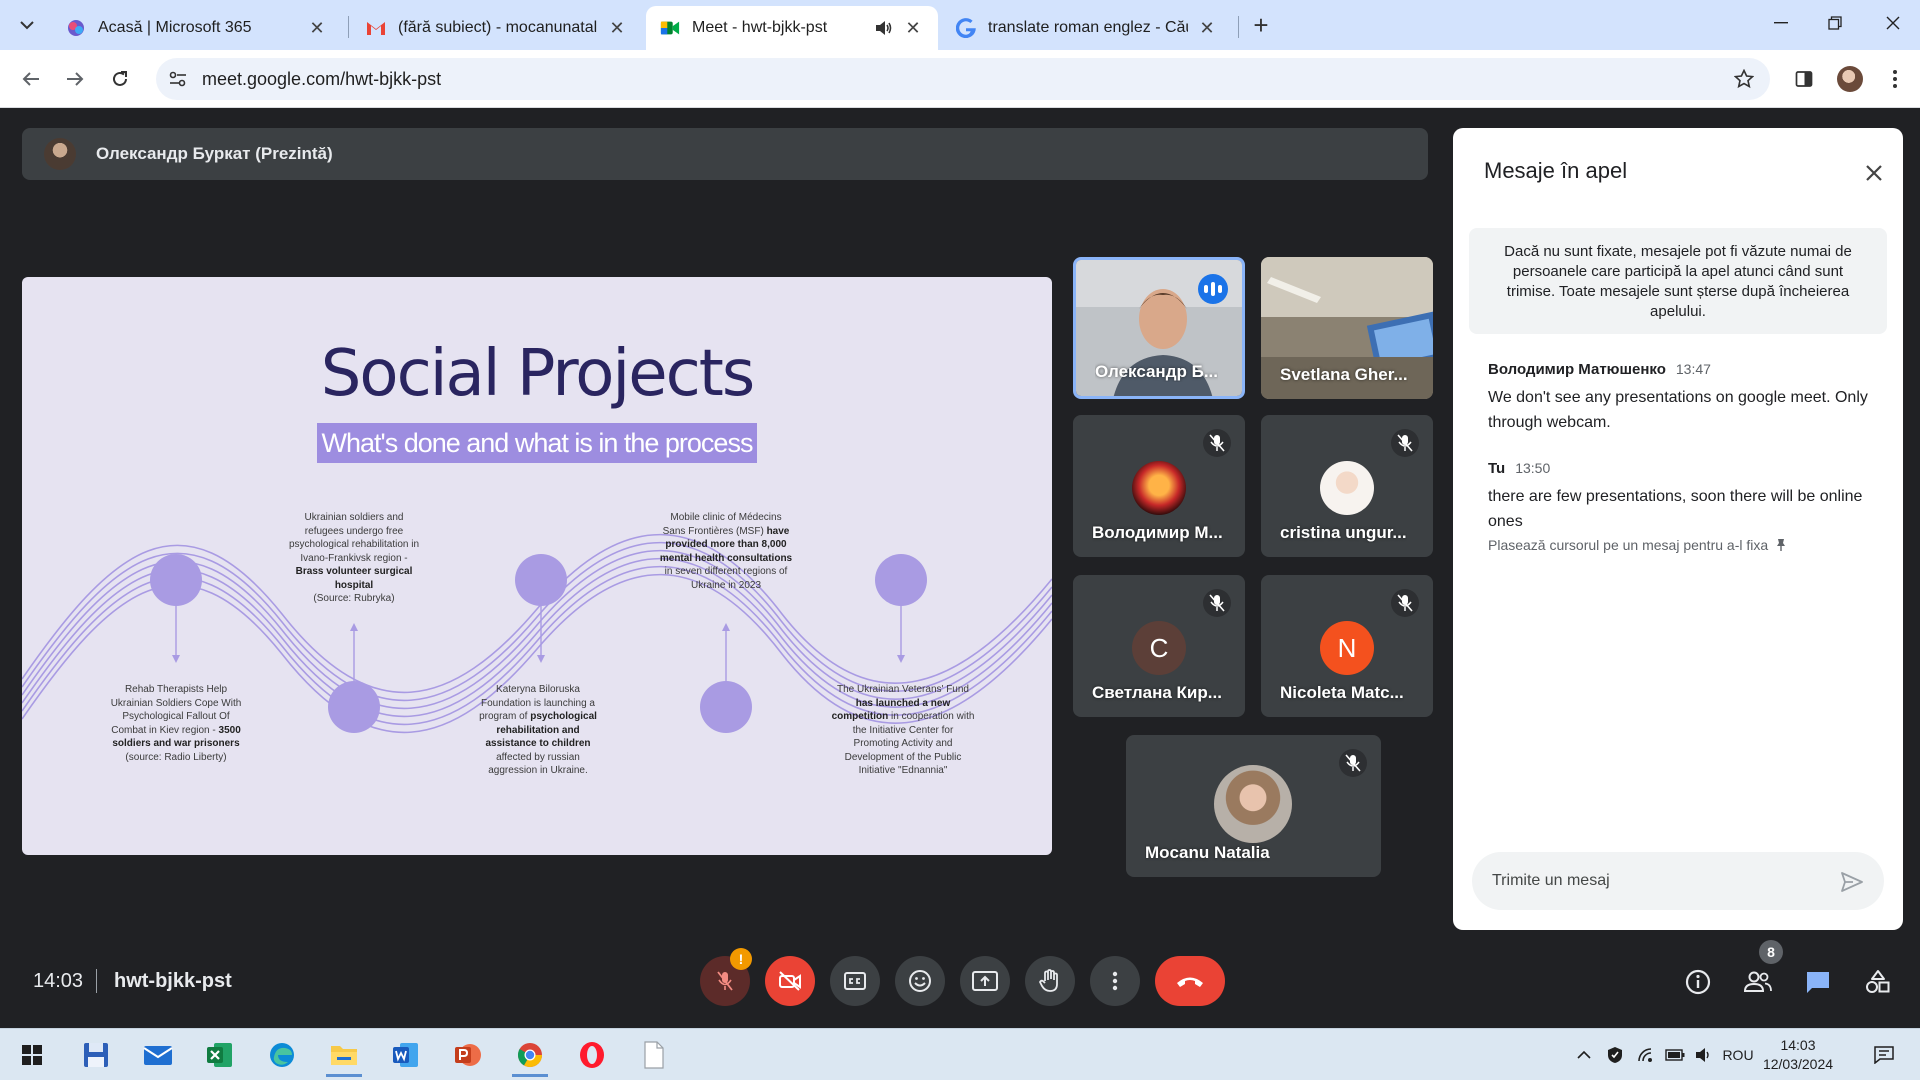  I want to click on closed-captions-icon, so click(855, 981).